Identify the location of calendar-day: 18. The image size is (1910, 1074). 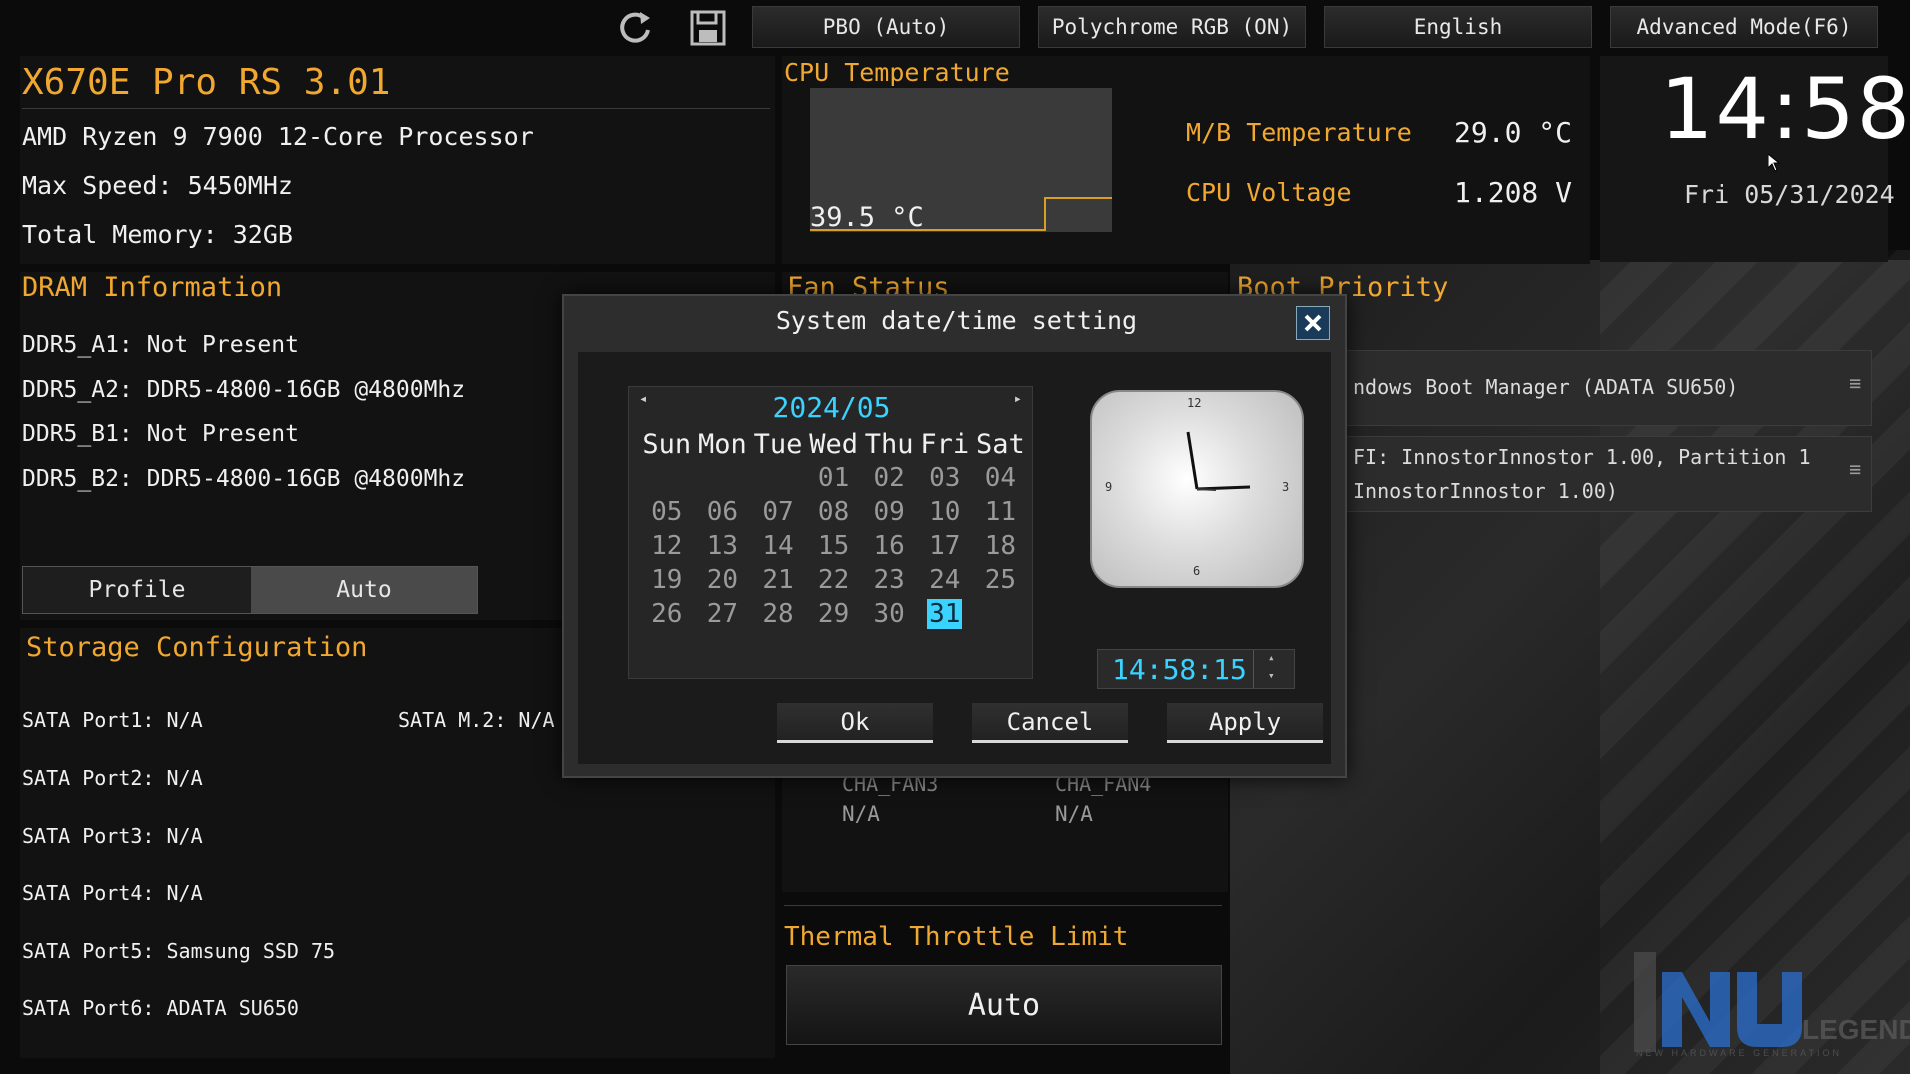
(1001, 546).